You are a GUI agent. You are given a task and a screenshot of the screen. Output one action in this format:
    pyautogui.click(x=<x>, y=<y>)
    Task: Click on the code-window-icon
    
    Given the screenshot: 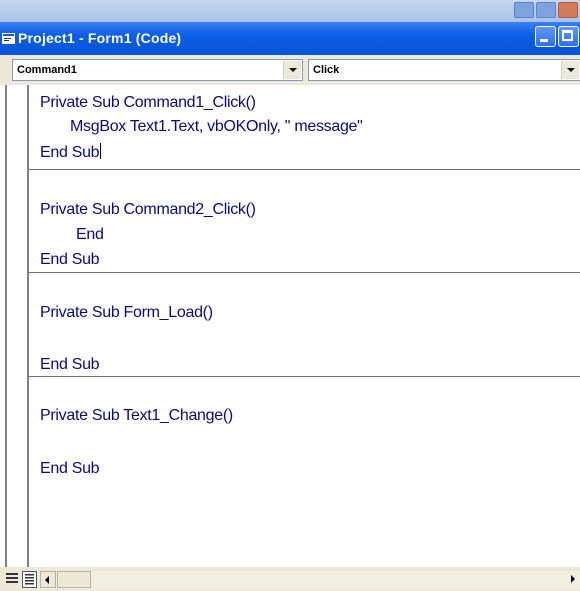 What is the action you would take?
    pyautogui.click(x=8, y=38)
    